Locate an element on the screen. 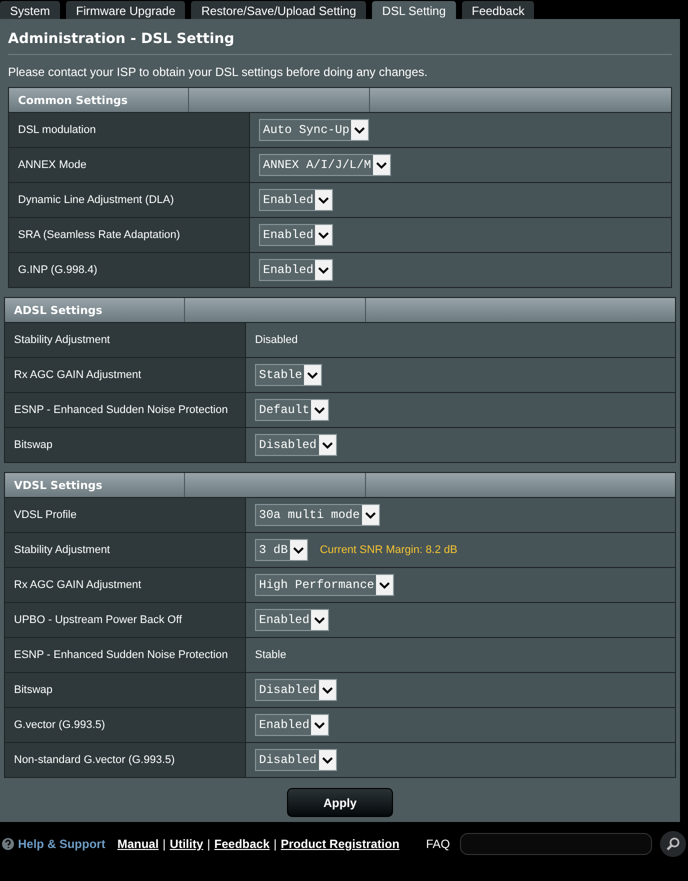 Image resolution: width=688 pixels, height=881 pixels. search-button is located at coordinates (673, 844).